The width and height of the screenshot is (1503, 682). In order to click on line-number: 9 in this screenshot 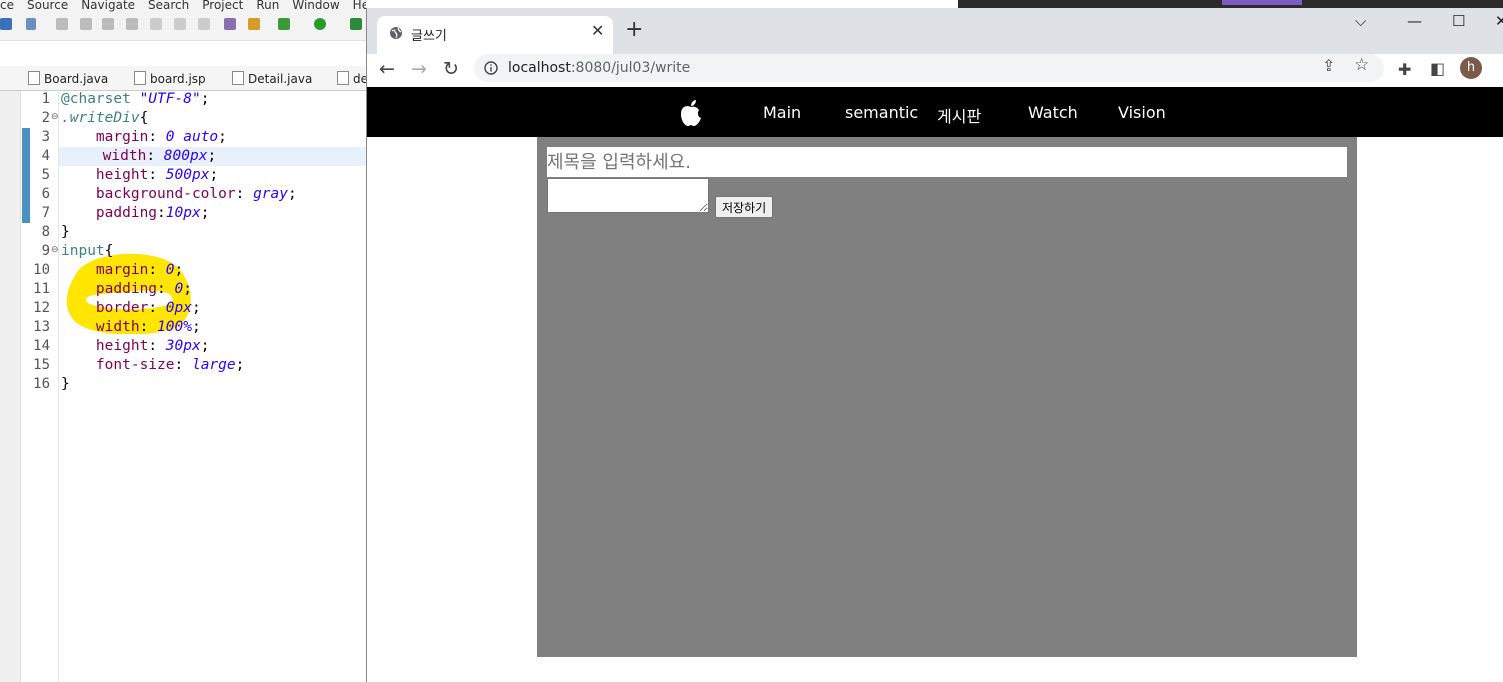, I will do `click(45, 251)`.